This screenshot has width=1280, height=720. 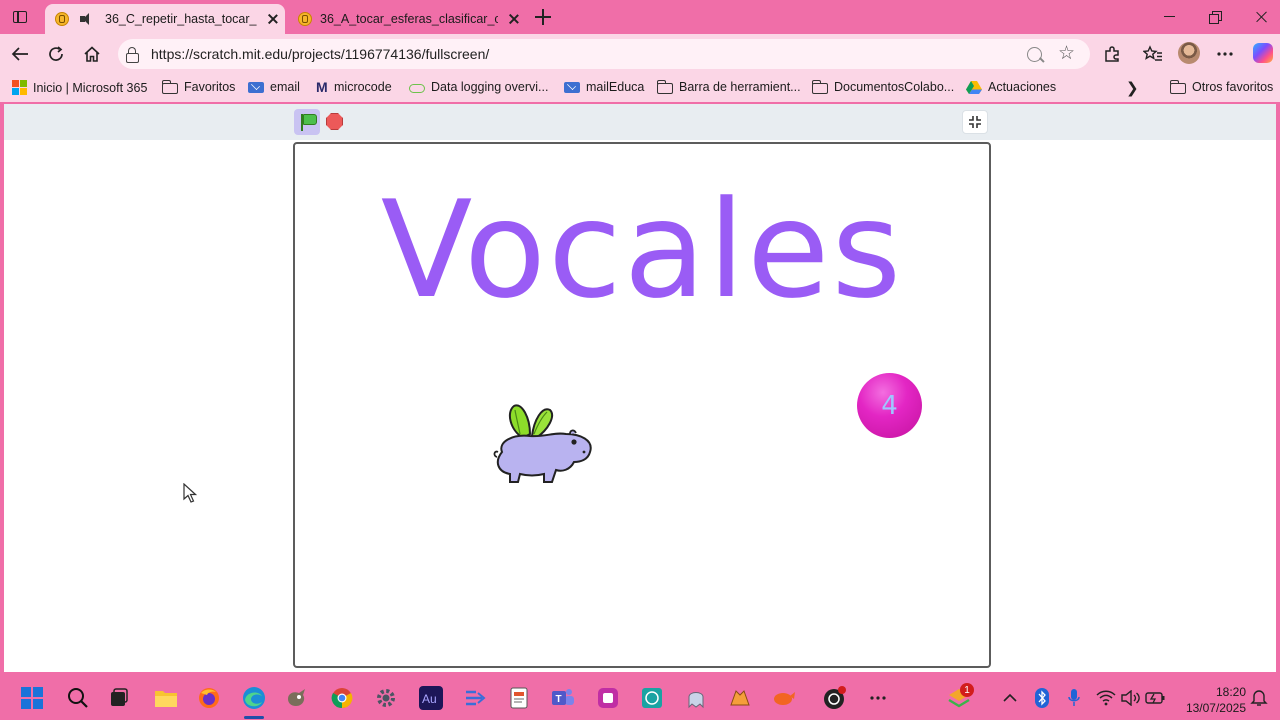 I want to click on bookmark-email: email, so click(x=274, y=87).